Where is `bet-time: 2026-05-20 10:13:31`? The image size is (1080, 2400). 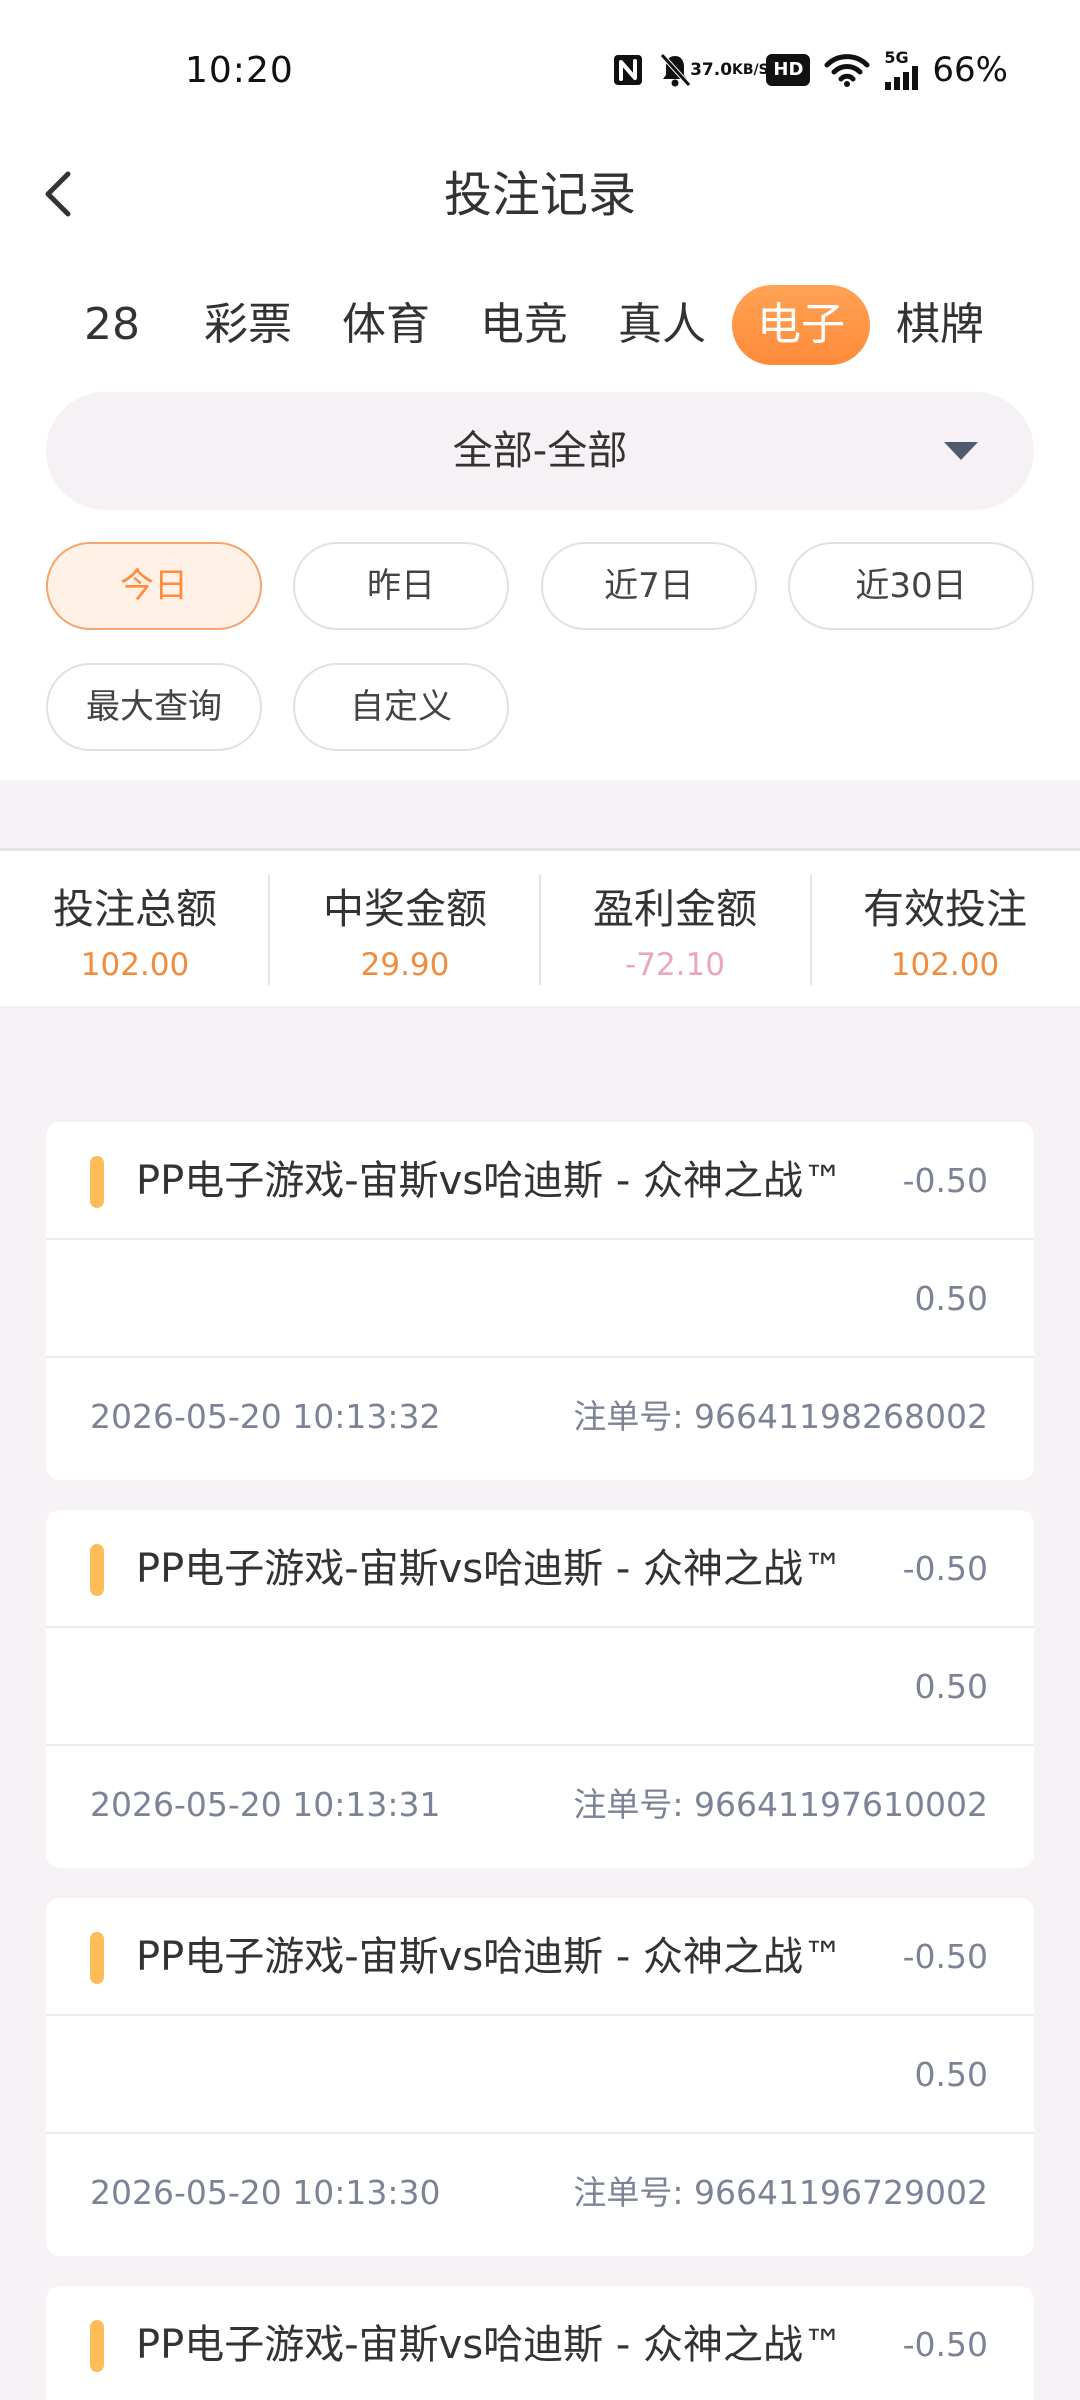 bet-time: 2026-05-20 10:13:31 is located at coordinates (265, 1804).